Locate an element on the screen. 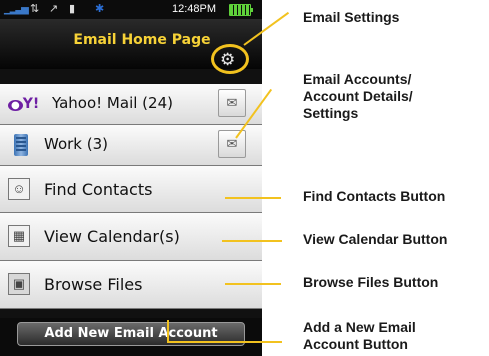 This screenshot has width=489, height=356. gears-icon: ⚙ is located at coordinates (228, 59).